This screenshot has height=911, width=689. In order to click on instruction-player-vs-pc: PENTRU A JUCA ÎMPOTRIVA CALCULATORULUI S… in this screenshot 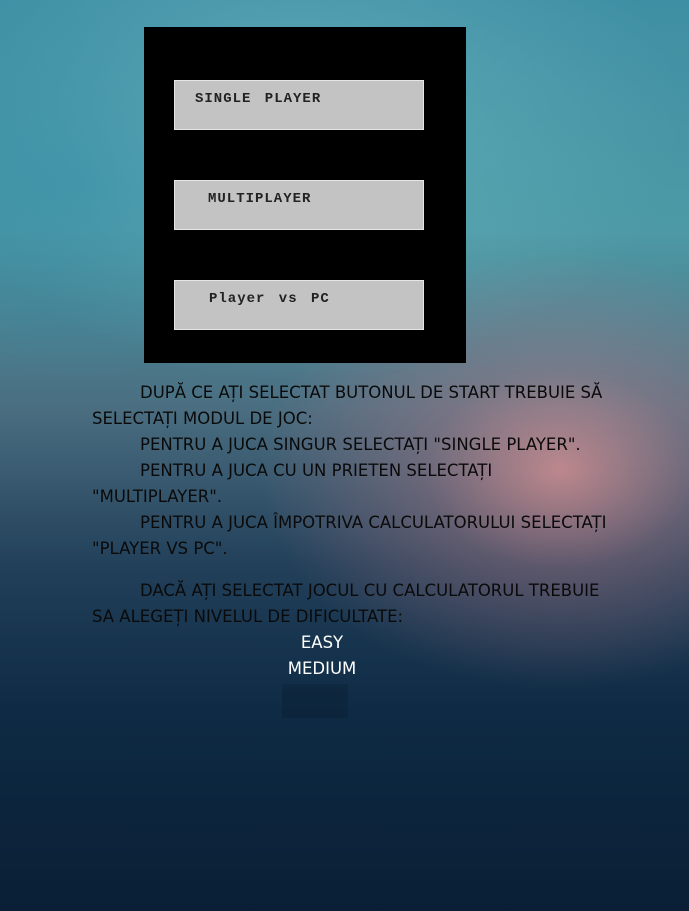, I will do `click(349, 535)`.